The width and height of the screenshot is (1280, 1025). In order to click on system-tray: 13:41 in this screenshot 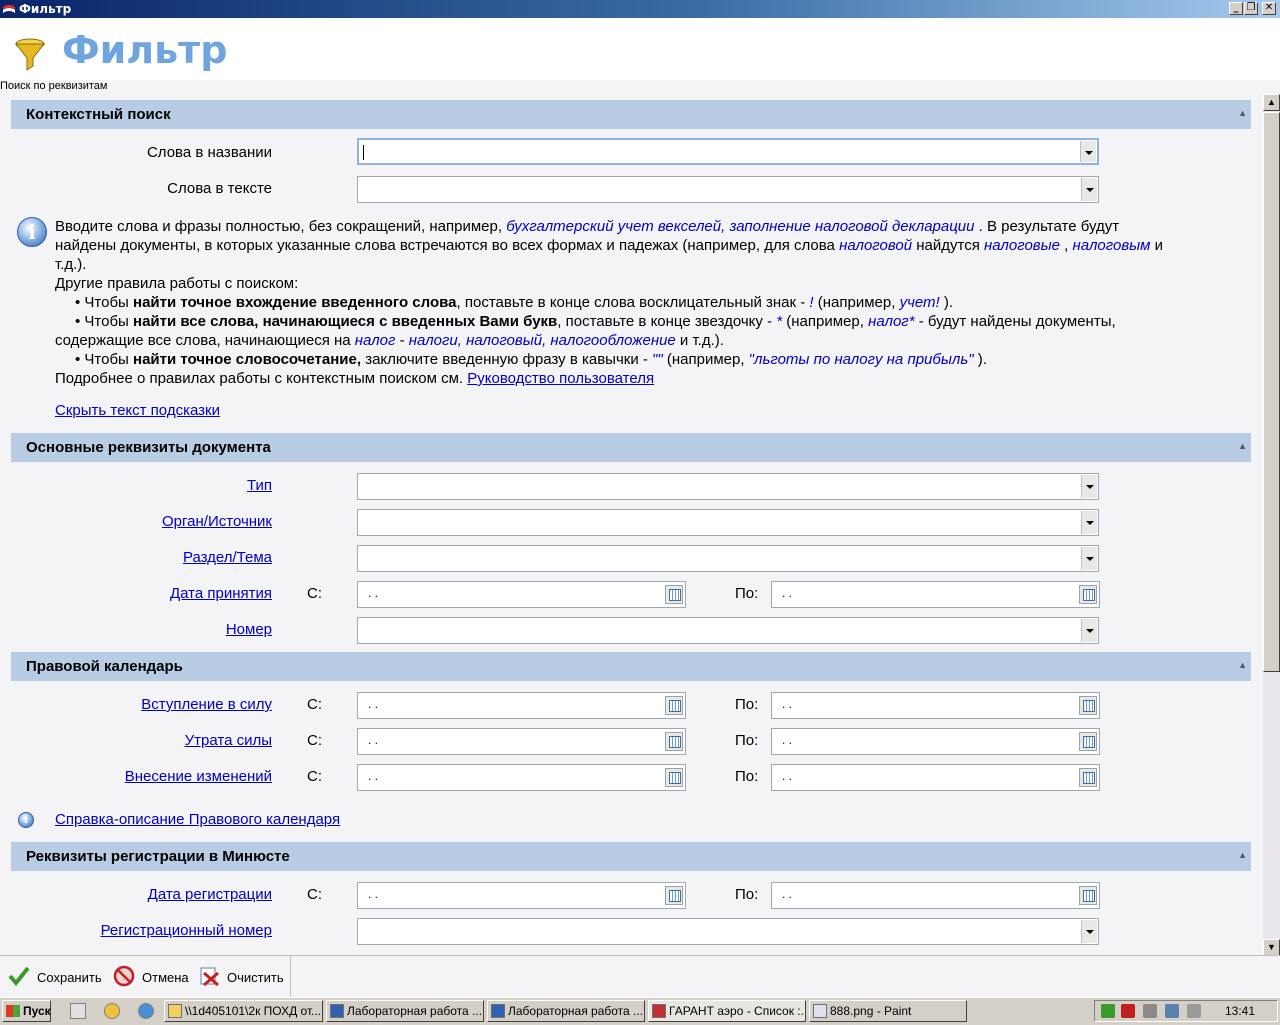, I will do `click(1186, 1011)`.